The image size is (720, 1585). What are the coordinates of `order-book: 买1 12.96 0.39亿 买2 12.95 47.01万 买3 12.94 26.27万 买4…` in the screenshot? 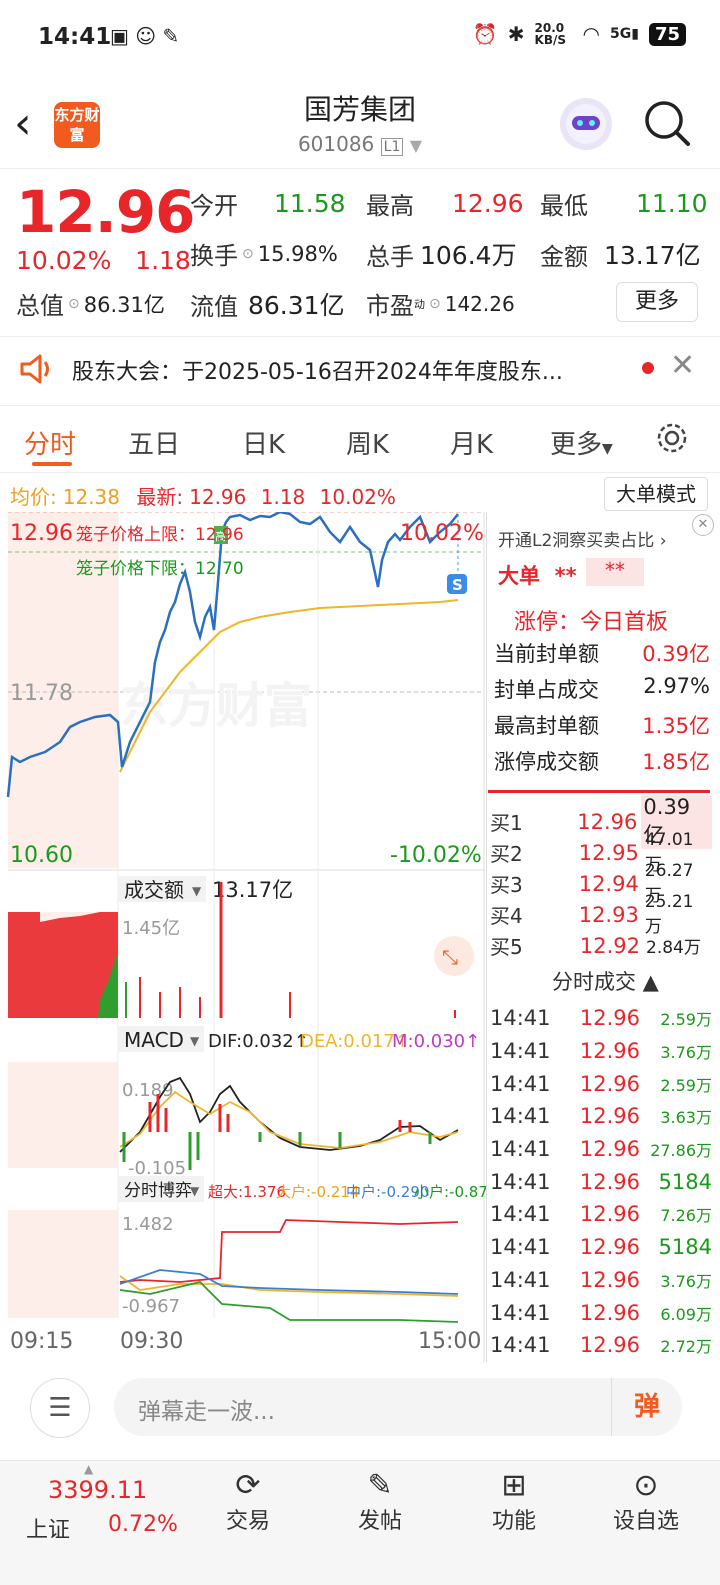 It's located at (601, 877).